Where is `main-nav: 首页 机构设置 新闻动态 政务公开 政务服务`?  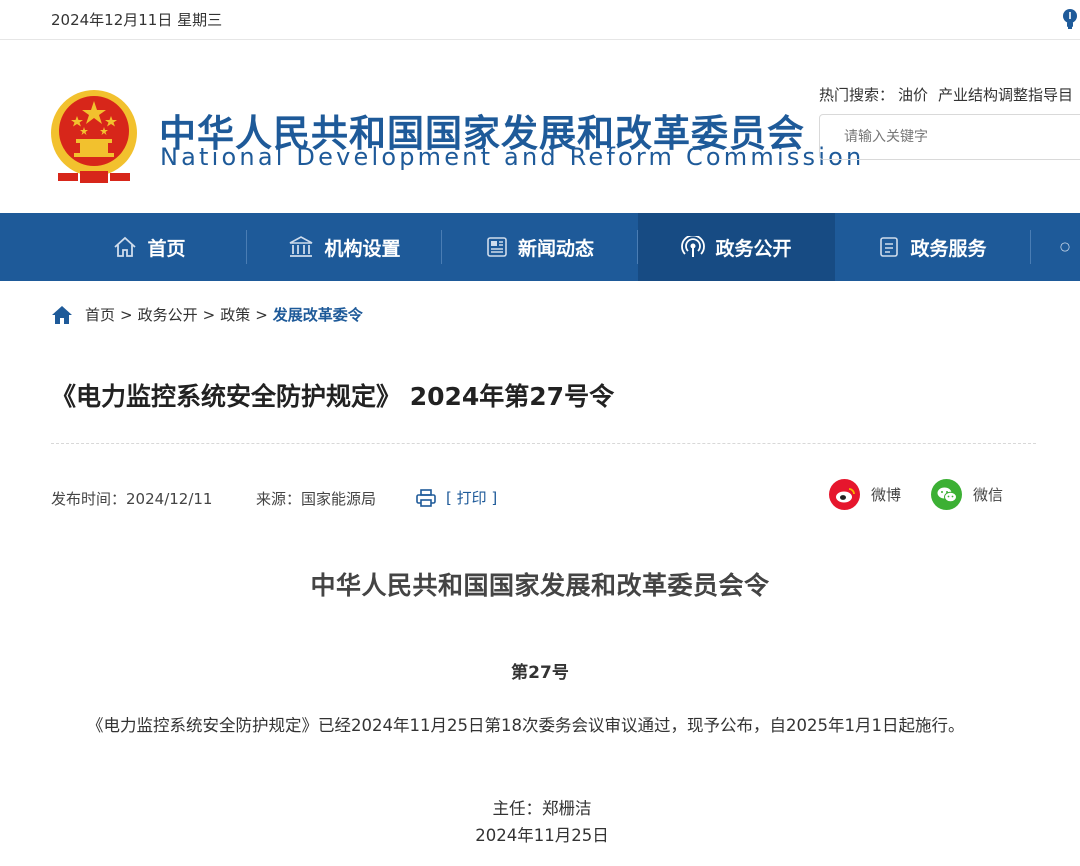
main-nav: 首页 机构设置 新闻动态 政务公开 政务服务 is located at coordinates (540, 247).